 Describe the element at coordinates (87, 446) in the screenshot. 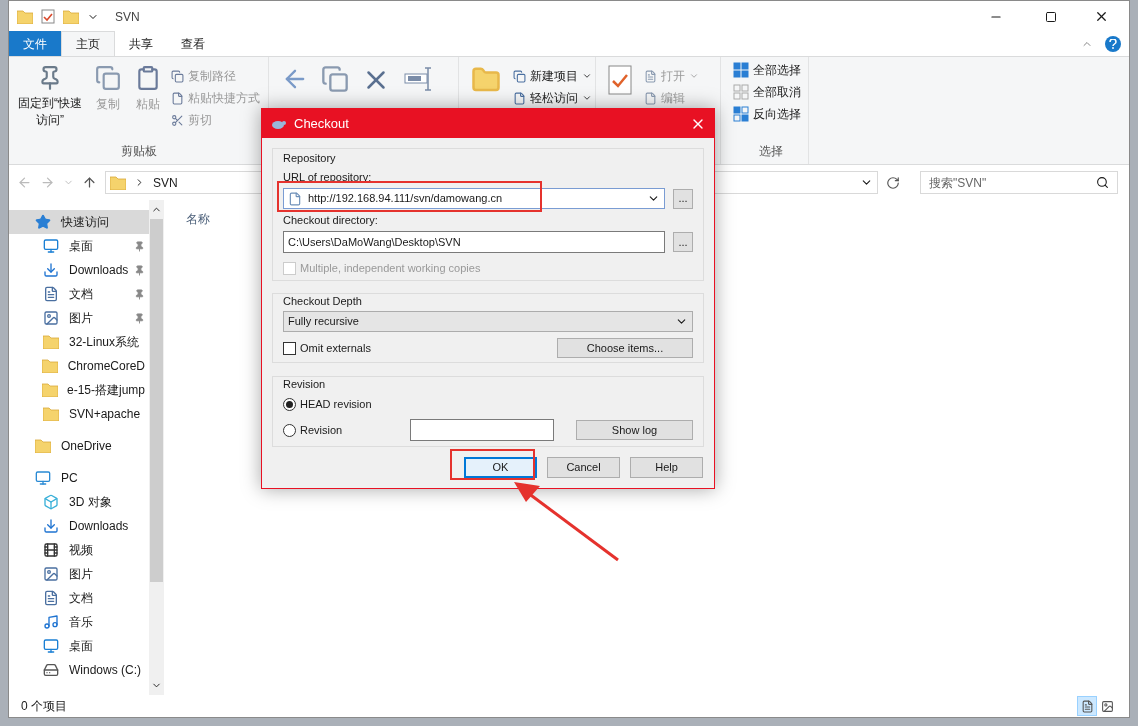

I see `nav-label: OneDrive` at that location.